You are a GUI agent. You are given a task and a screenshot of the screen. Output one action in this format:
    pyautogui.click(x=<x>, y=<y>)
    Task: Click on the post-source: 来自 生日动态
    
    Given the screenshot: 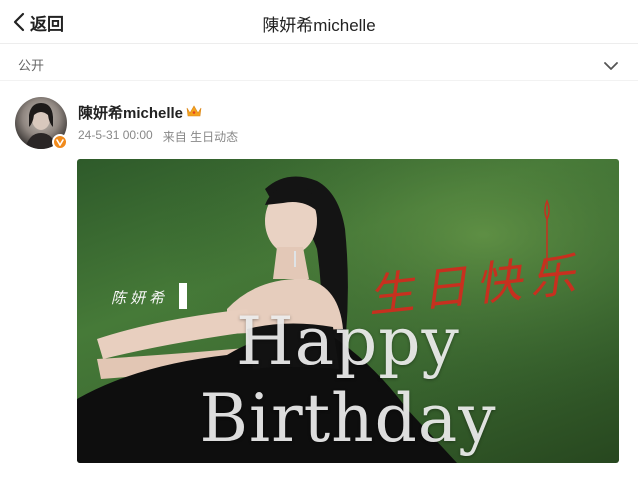 What is the action you would take?
    pyautogui.click(x=200, y=136)
    